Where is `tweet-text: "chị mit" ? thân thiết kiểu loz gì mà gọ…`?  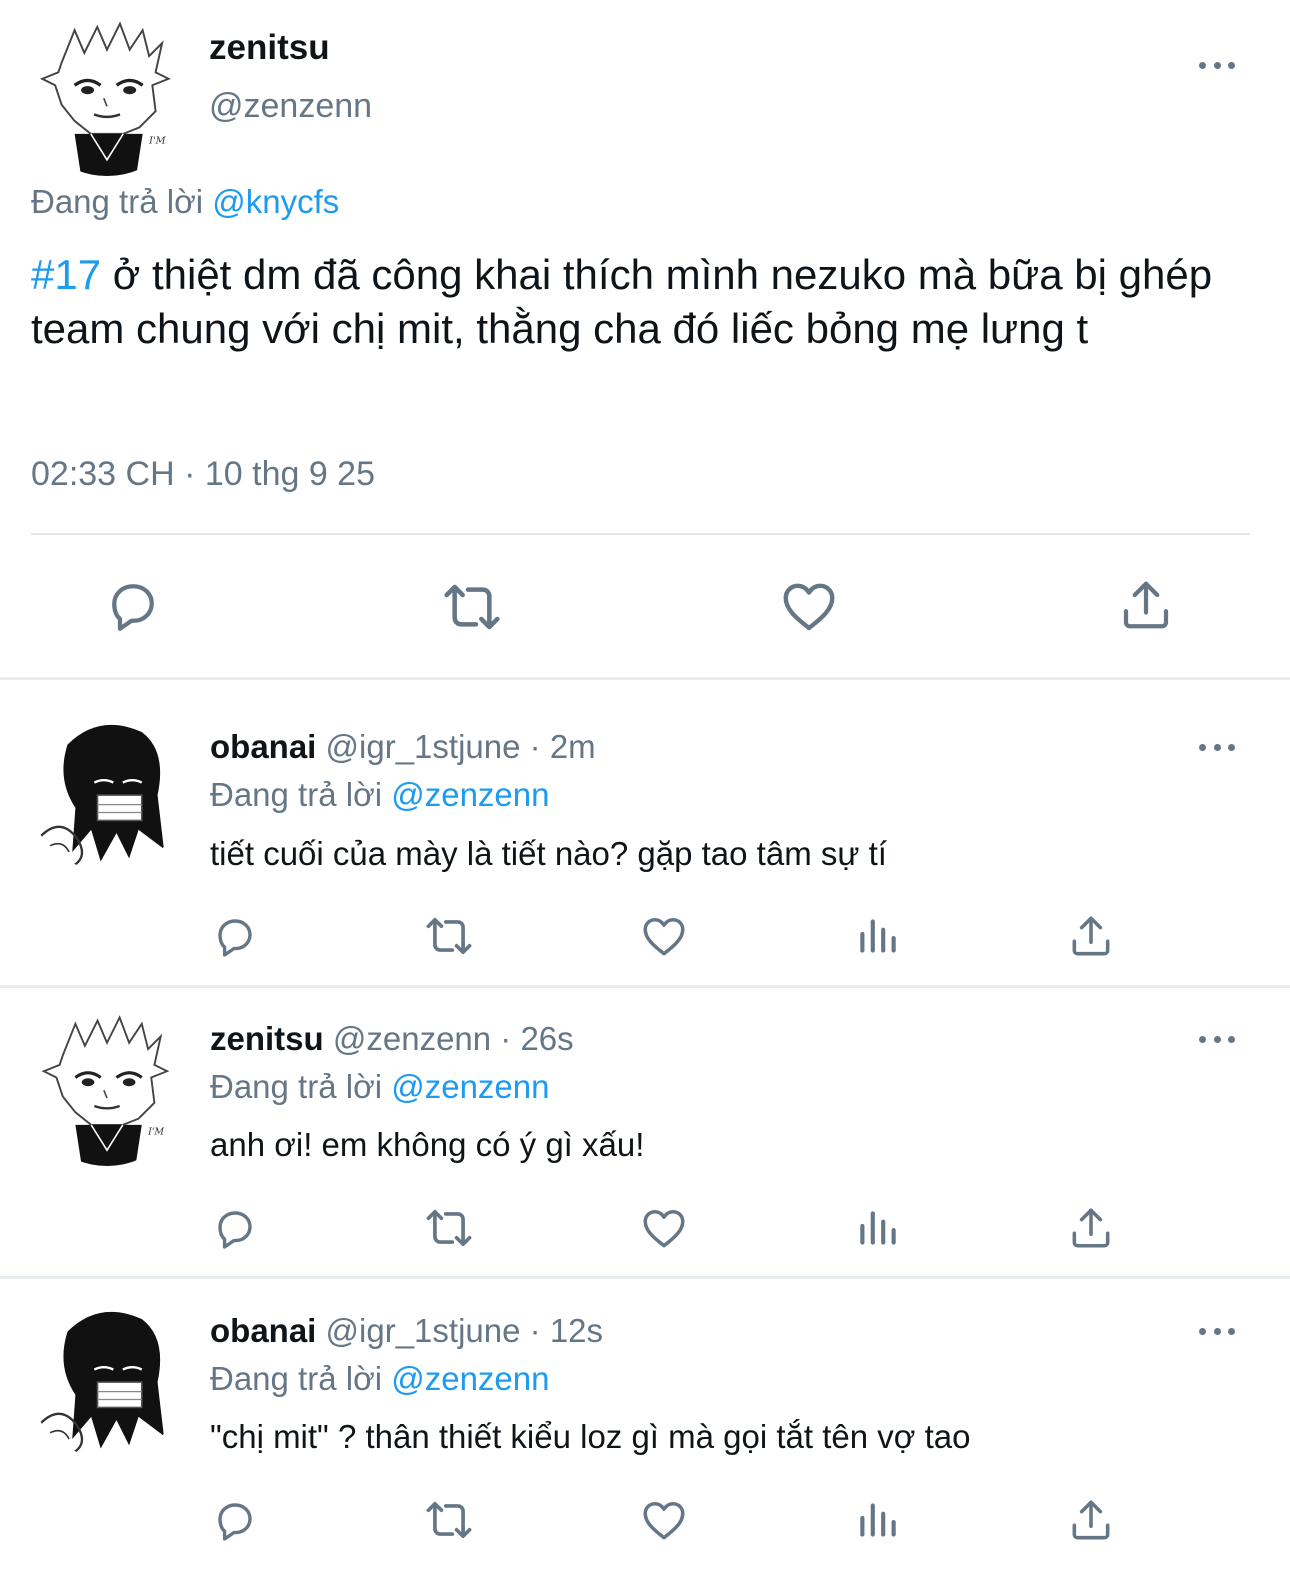 tweet-text: "chị mit" ? thân thiết kiểu loz gì mà gọ… is located at coordinates (590, 1436).